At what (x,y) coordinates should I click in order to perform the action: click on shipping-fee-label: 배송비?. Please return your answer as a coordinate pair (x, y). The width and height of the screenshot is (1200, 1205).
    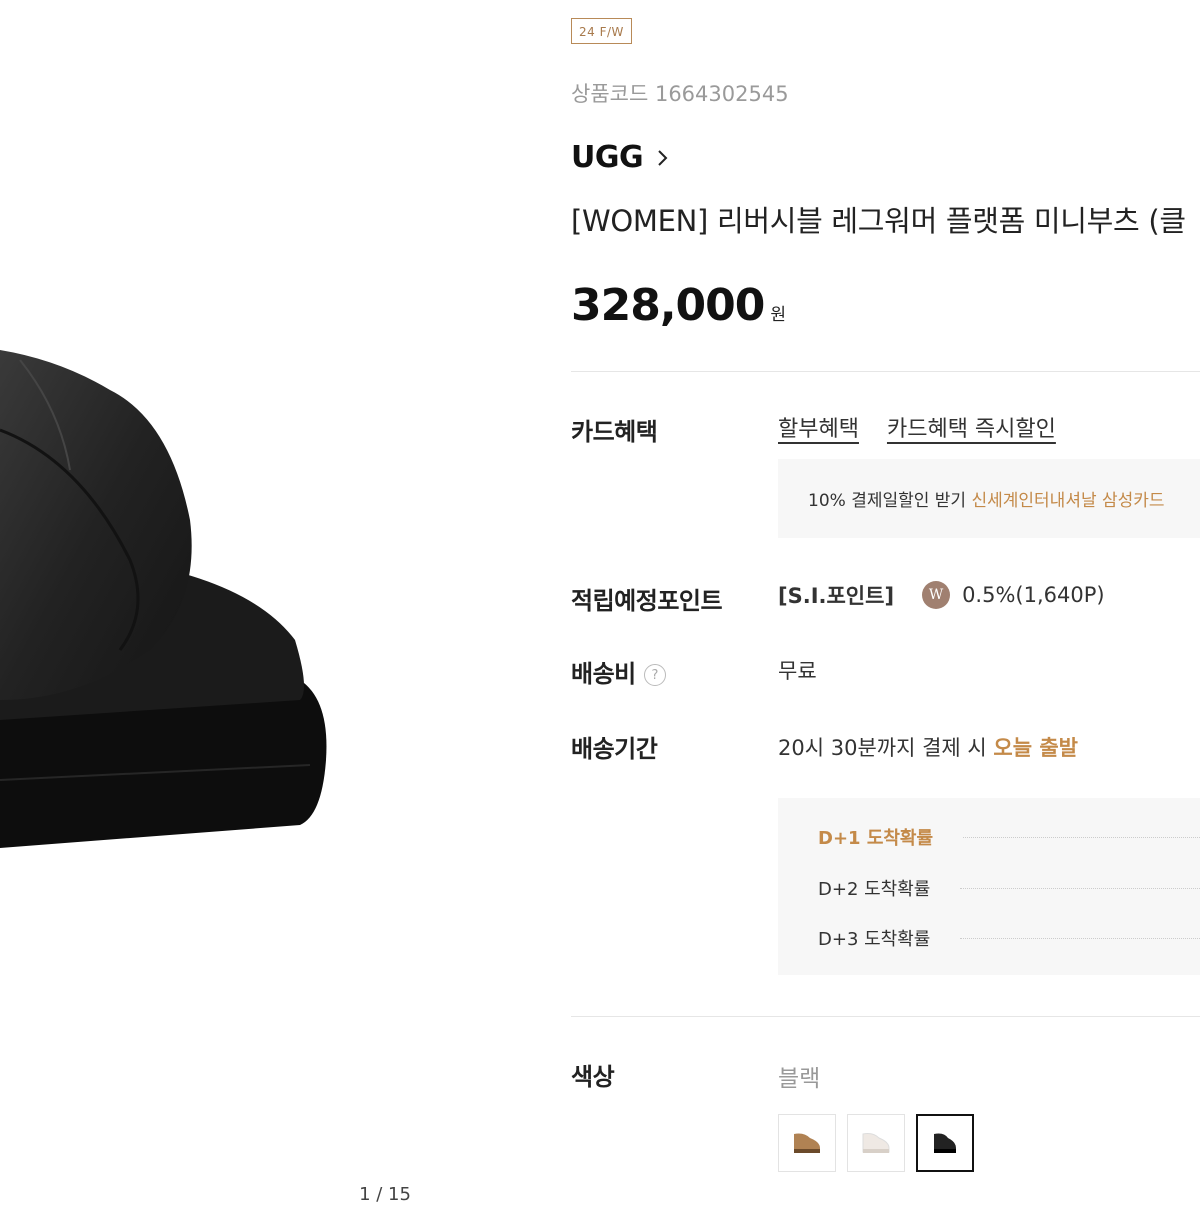
    Looking at the image, I should click on (618, 671).